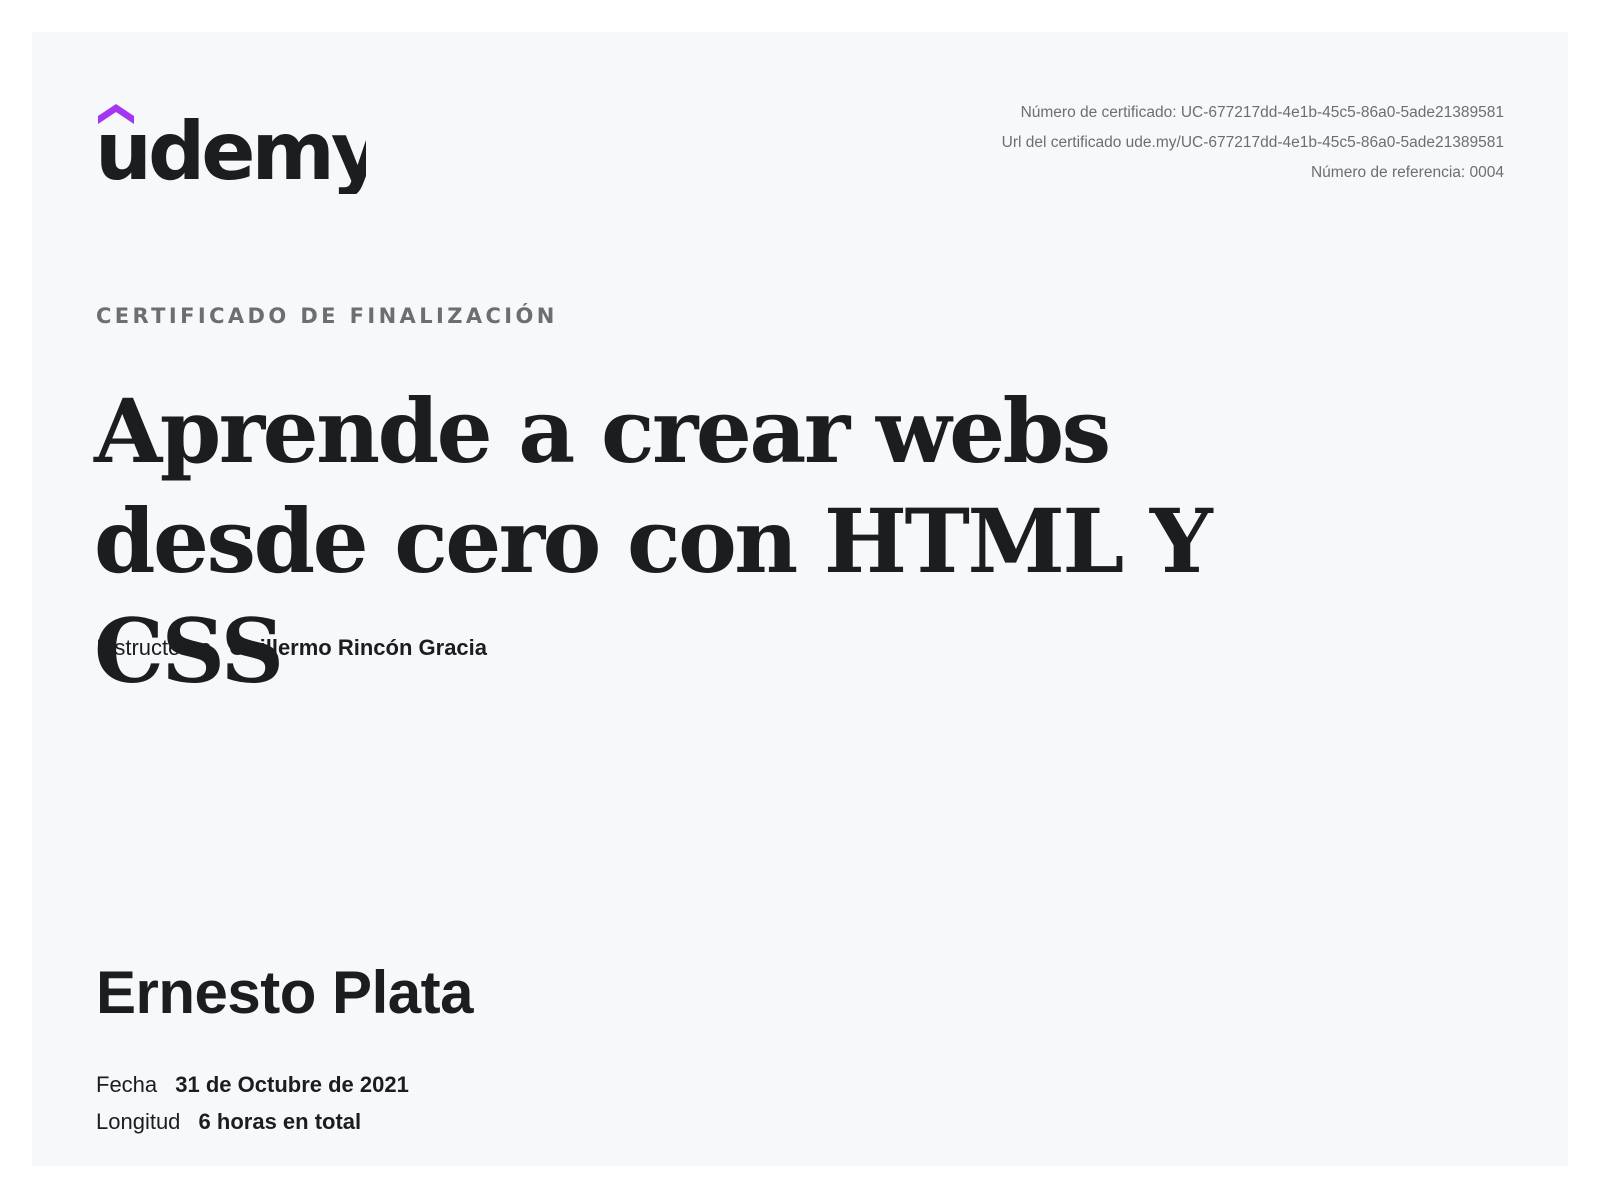  Describe the element at coordinates (284, 992) in the screenshot. I see `student-name: Ernesto Plata` at that location.